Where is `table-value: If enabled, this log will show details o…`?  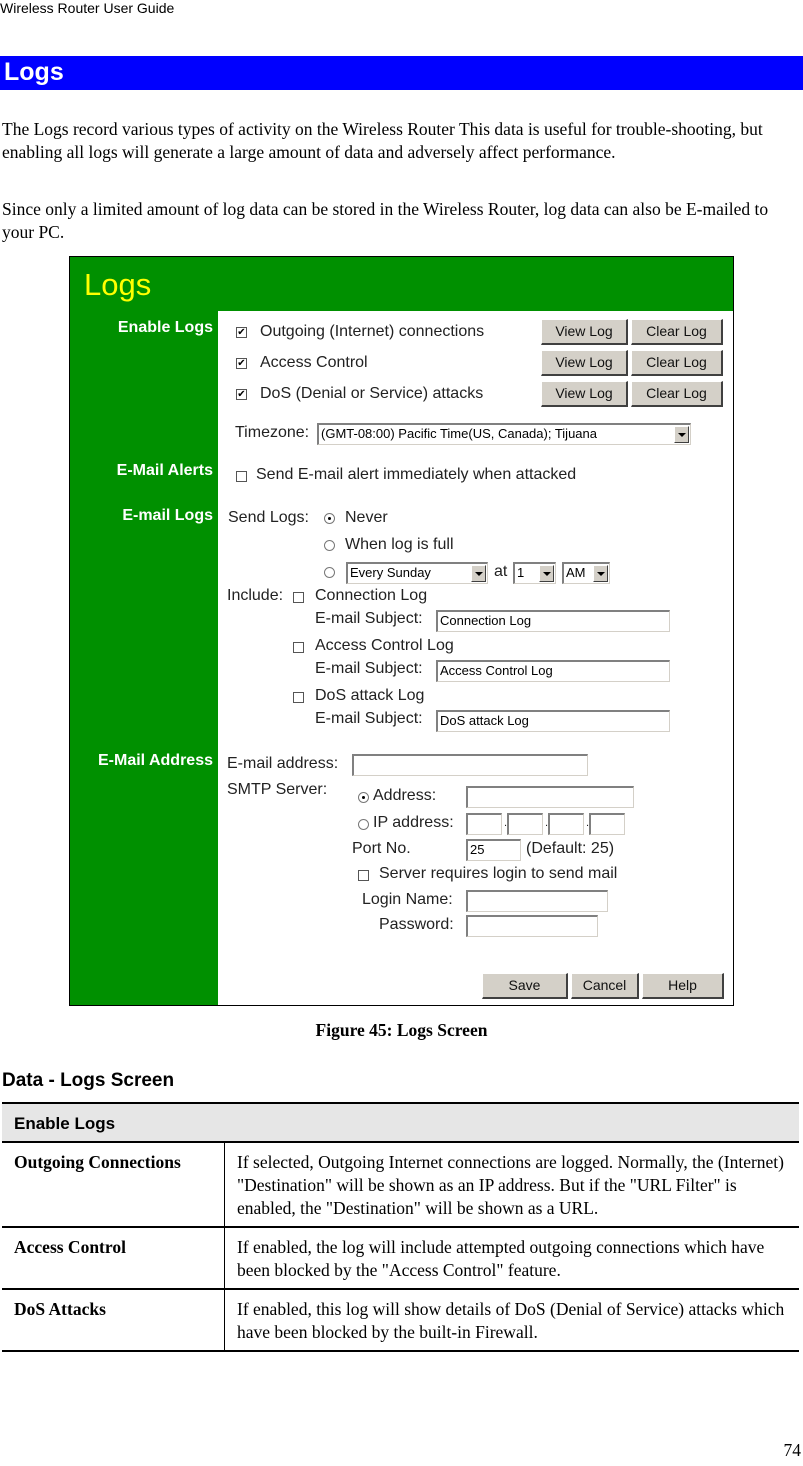 table-value: If enabled, this log will show details o… is located at coordinates (511, 1320).